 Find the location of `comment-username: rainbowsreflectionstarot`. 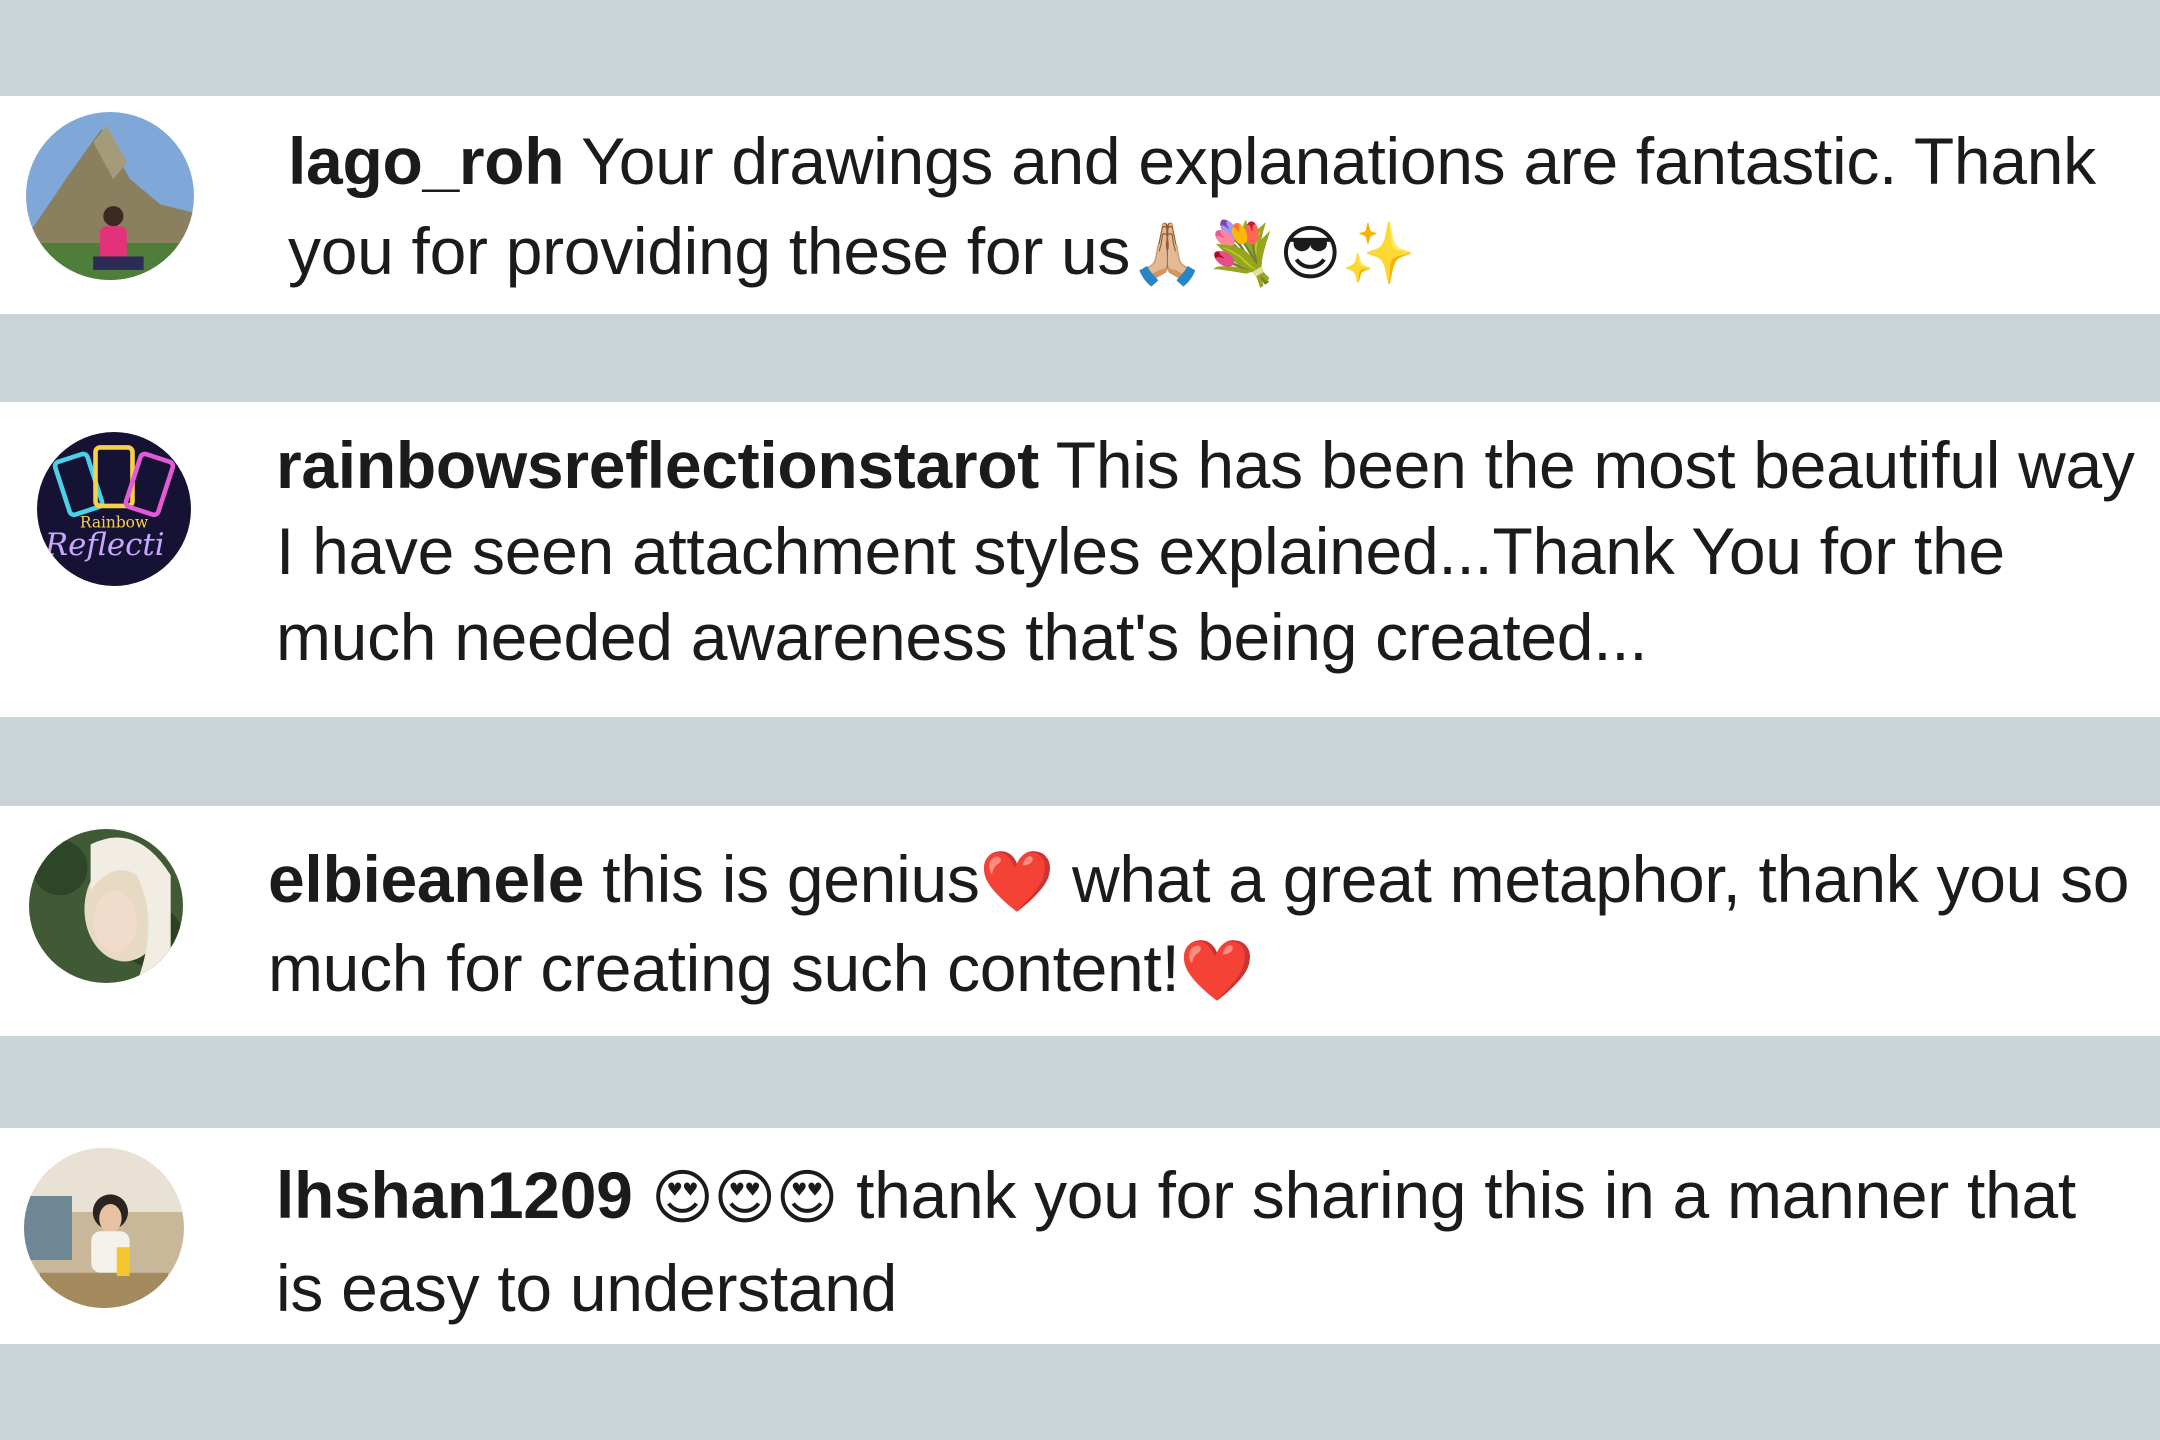

comment-username: rainbowsreflectionstarot is located at coordinates (657, 465).